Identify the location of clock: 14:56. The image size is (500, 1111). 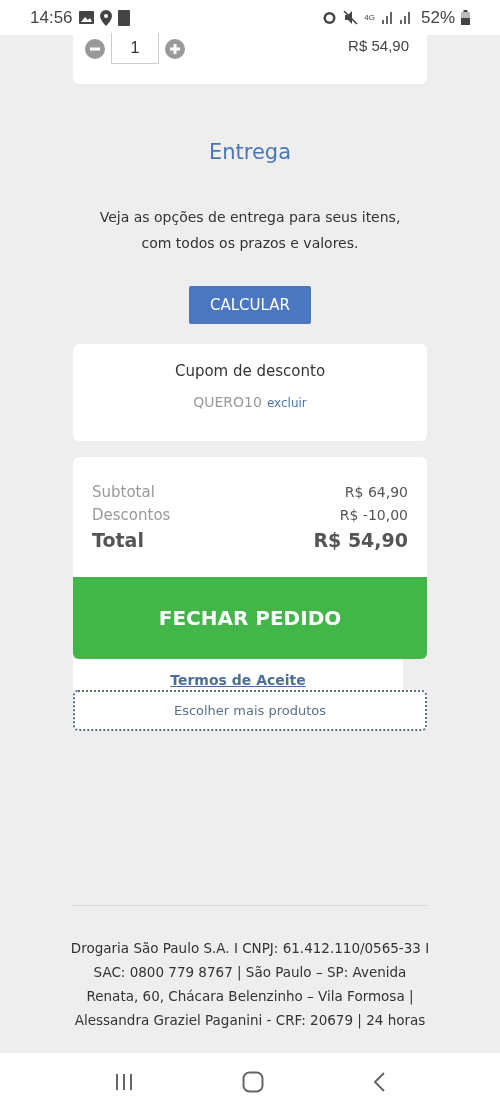
(51, 17).